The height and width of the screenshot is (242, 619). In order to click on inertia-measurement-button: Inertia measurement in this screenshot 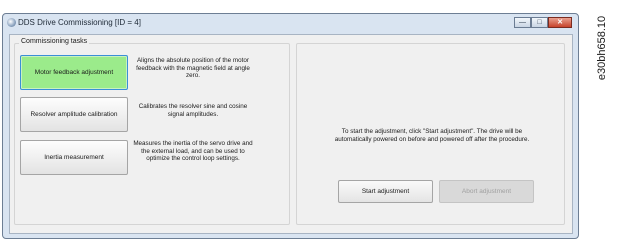, I will do `click(74, 157)`.